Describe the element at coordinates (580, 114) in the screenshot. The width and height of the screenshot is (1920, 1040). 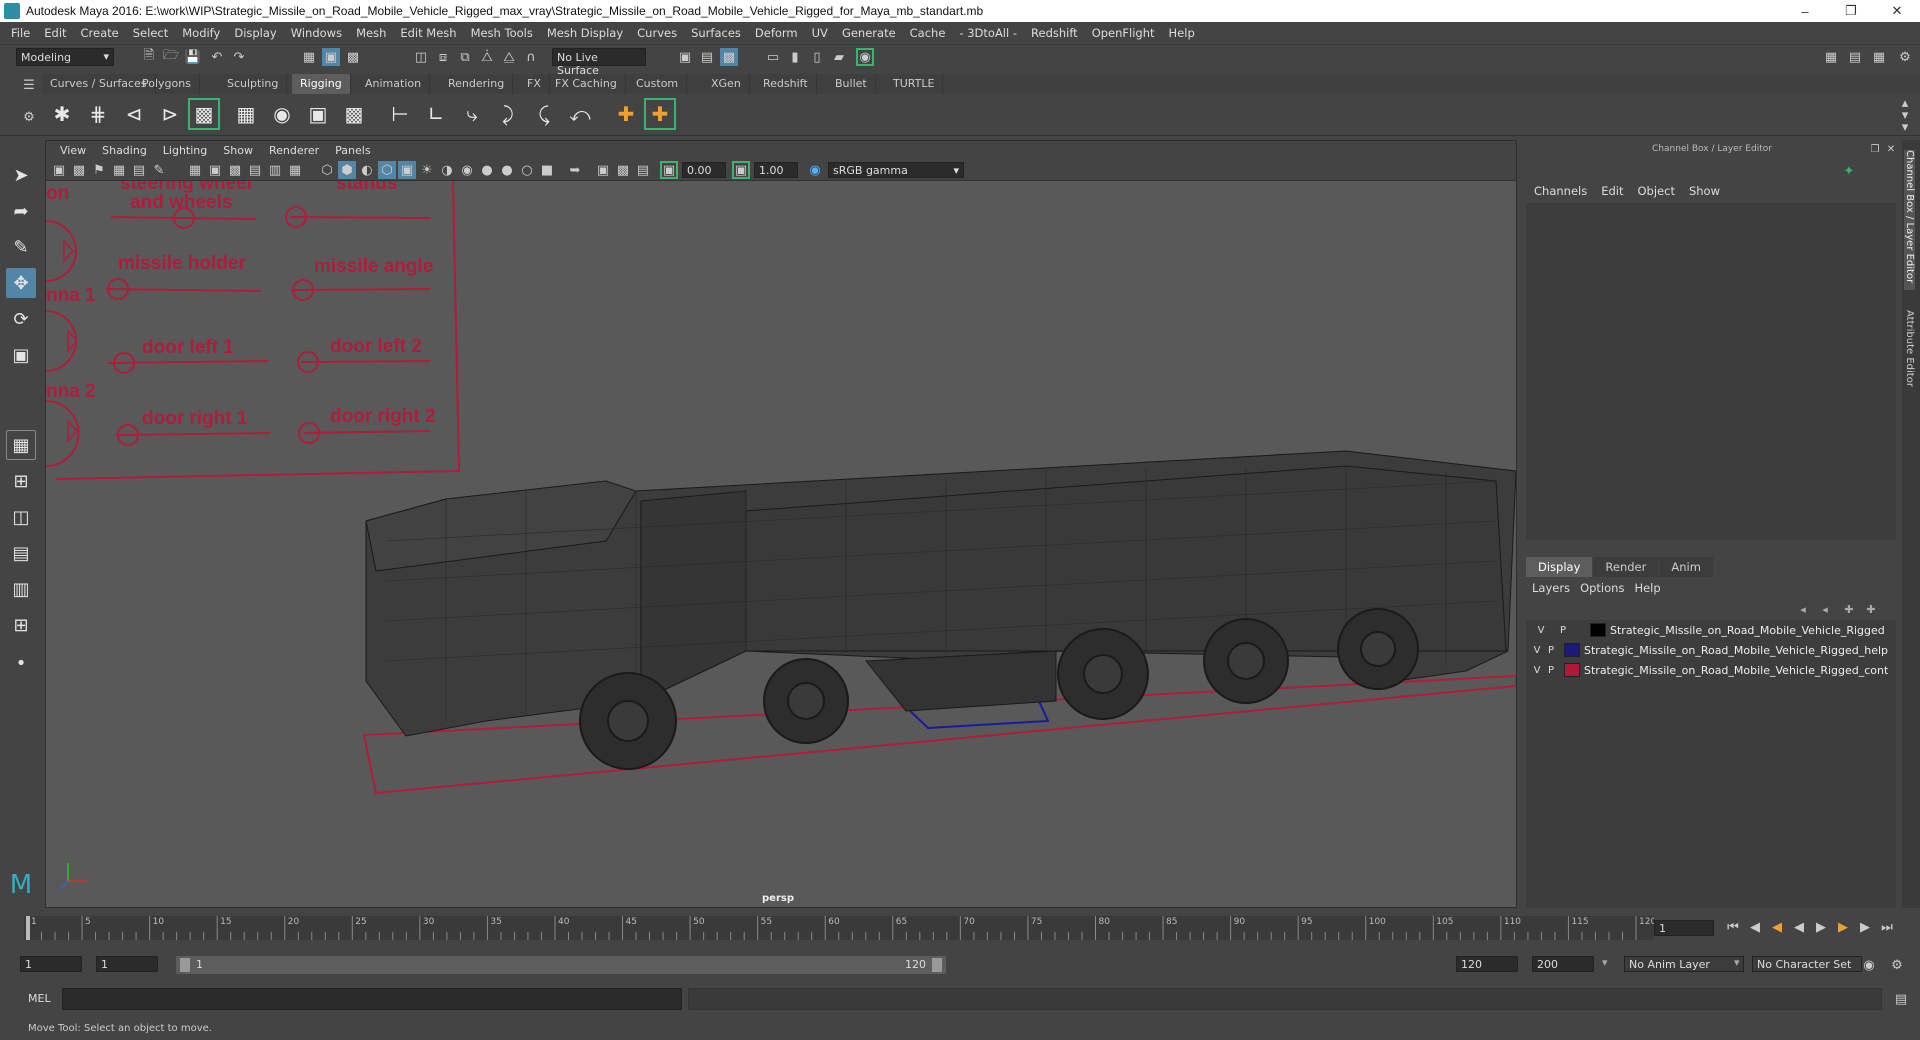
I see `aim-constraint-icon: ⤺` at that location.